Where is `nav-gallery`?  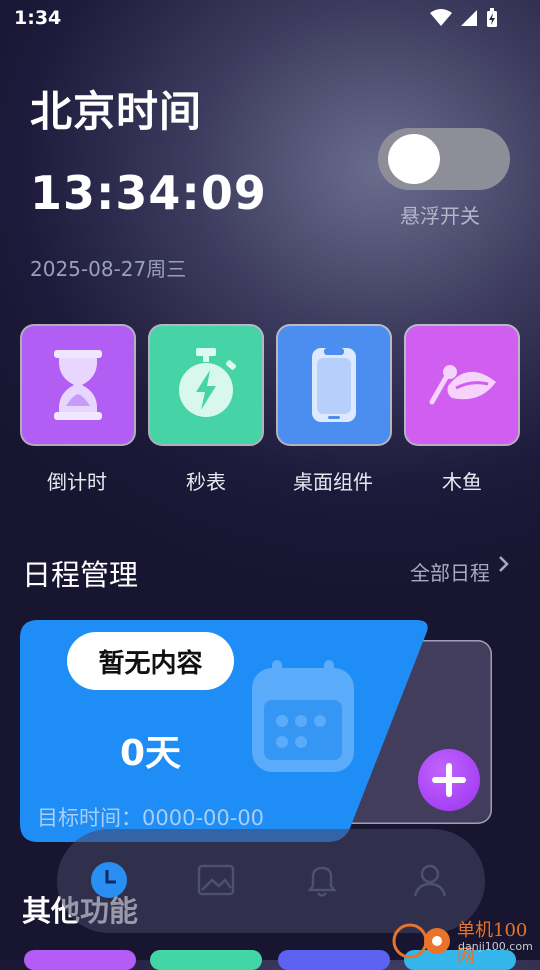 nav-gallery is located at coordinates (216, 880).